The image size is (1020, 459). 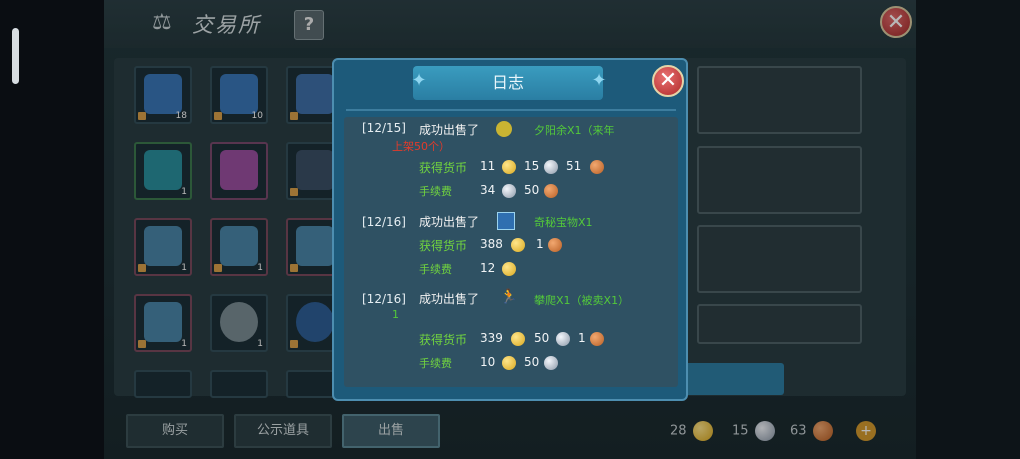 I want to click on log-item-name: 夕阳余X1（来年, so click(x=574, y=130).